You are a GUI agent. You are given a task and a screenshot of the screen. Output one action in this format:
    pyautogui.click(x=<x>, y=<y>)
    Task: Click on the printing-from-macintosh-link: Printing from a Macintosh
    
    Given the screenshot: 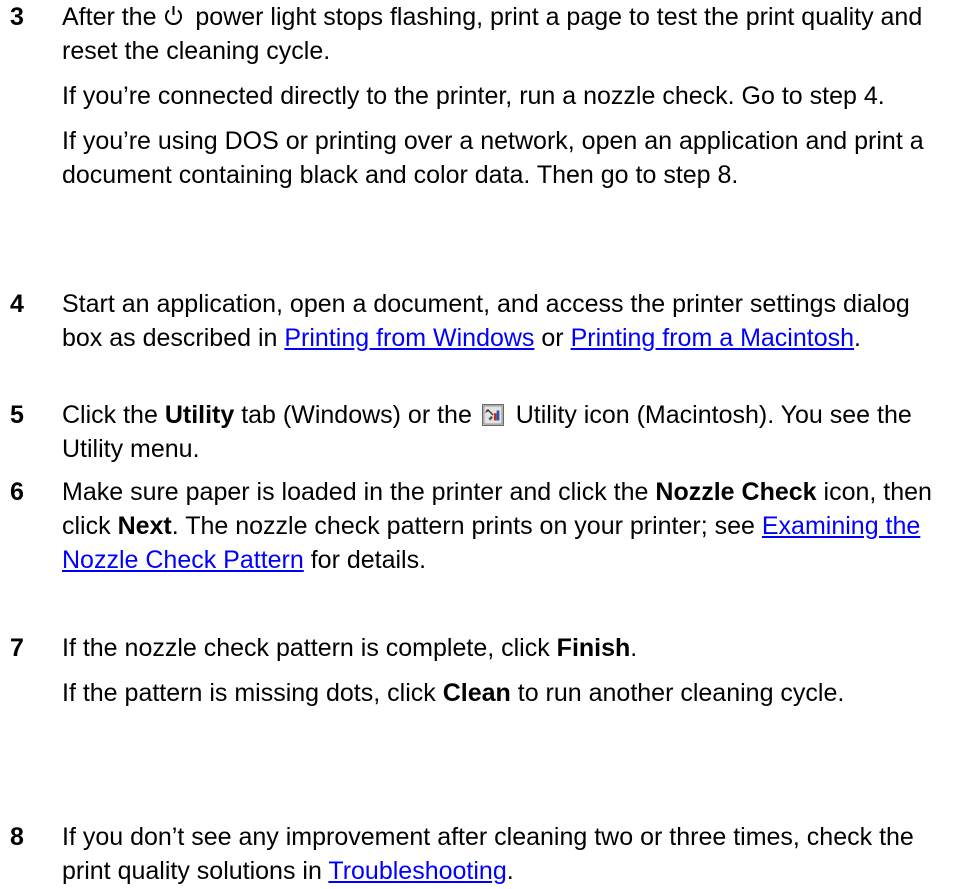 What is the action you would take?
    pyautogui.click(x=712, y=338)
    